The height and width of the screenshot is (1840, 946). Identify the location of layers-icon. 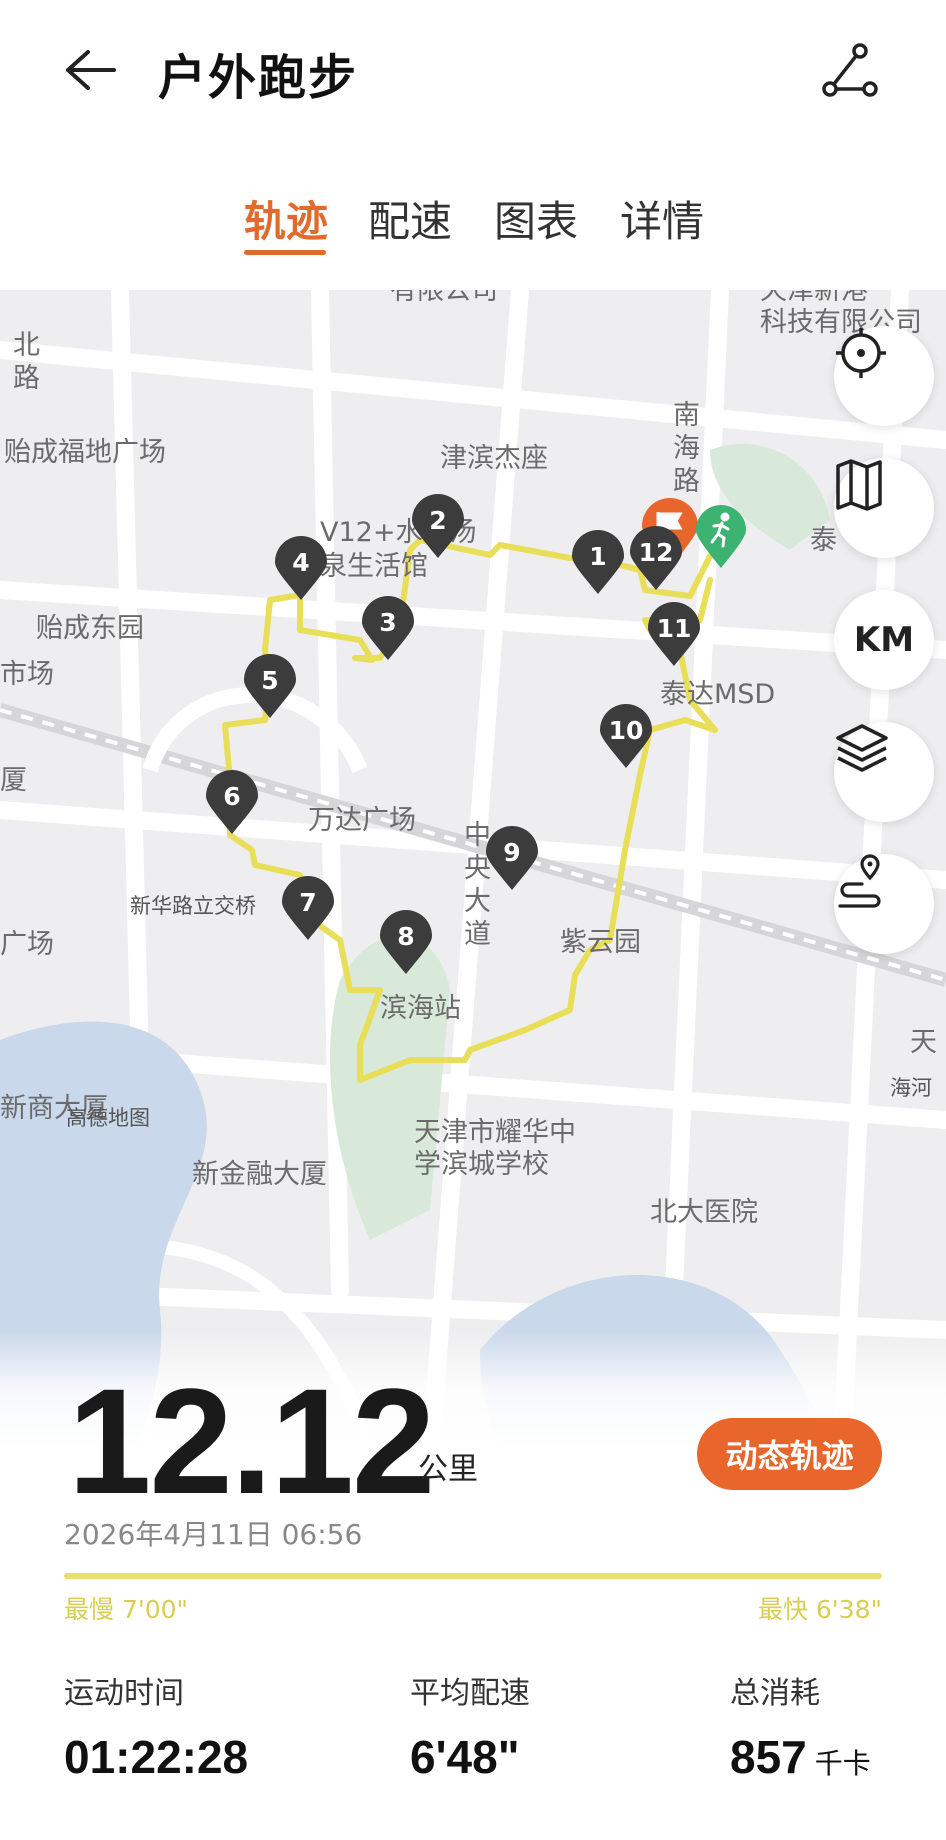
(862, 748).